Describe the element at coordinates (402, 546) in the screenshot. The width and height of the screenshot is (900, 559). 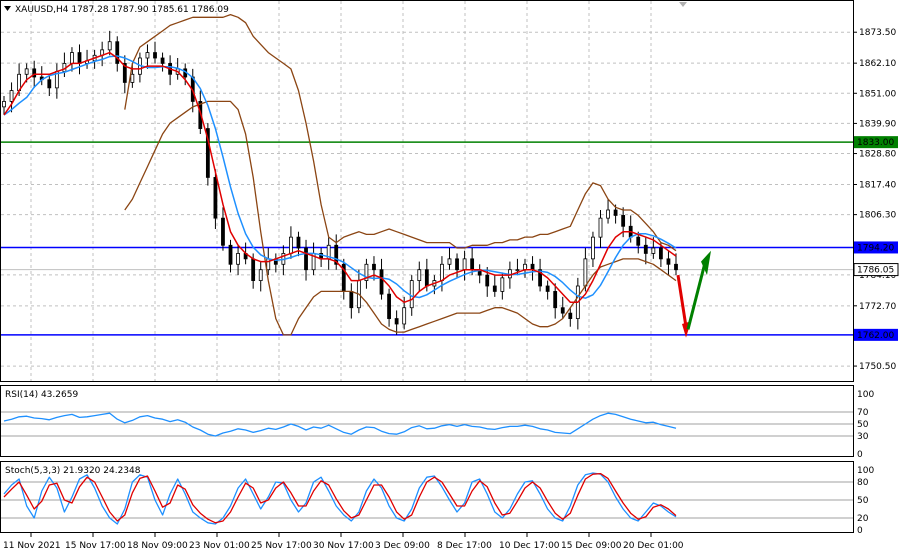
I see `time-label: 3 Dec 09:00` at that location.